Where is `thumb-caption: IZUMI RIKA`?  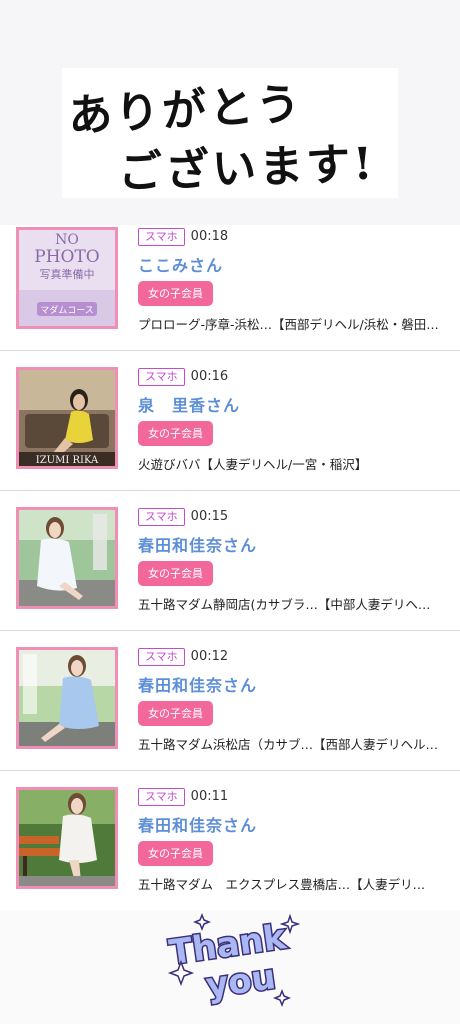 thumb-caption: IZUMI RIKA is located at coordinates (67, 460).